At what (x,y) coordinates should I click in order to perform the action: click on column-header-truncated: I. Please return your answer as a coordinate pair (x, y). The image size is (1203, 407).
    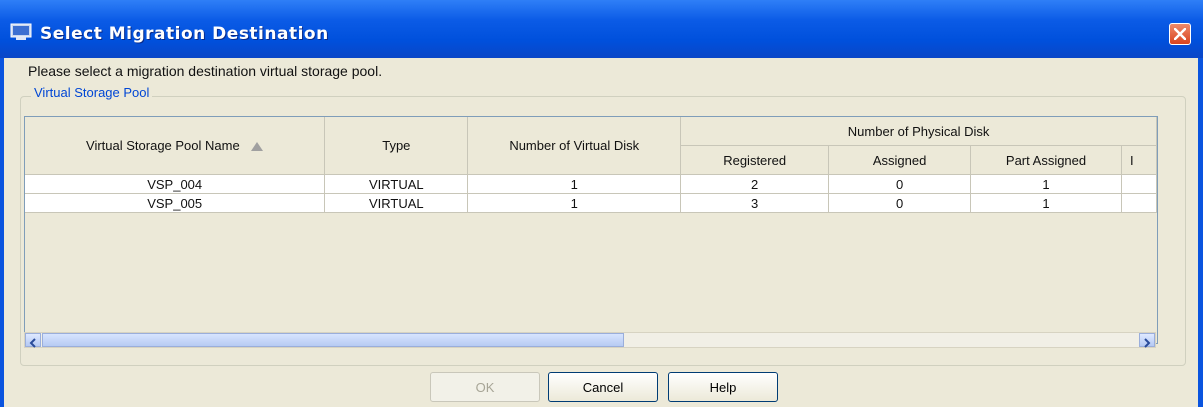
    Looking at the image, I should click on (1139, 160).